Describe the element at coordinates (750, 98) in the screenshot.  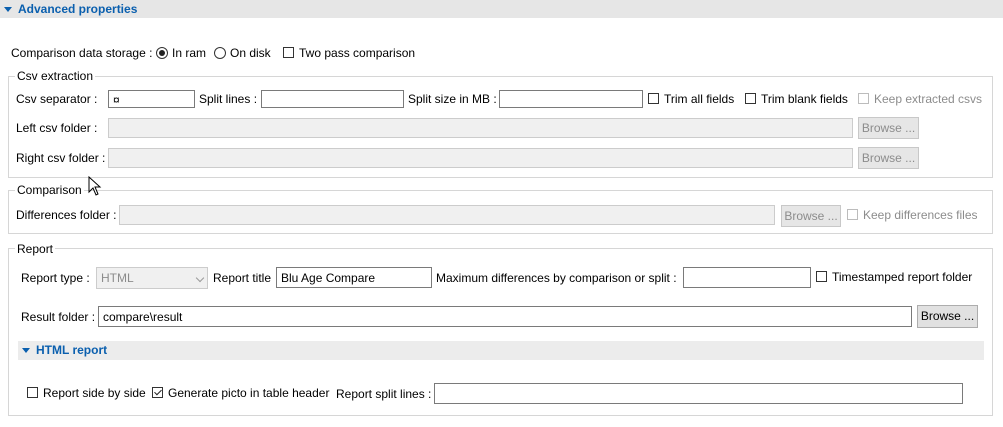
I see `trim-blank-checkbox` at that location.